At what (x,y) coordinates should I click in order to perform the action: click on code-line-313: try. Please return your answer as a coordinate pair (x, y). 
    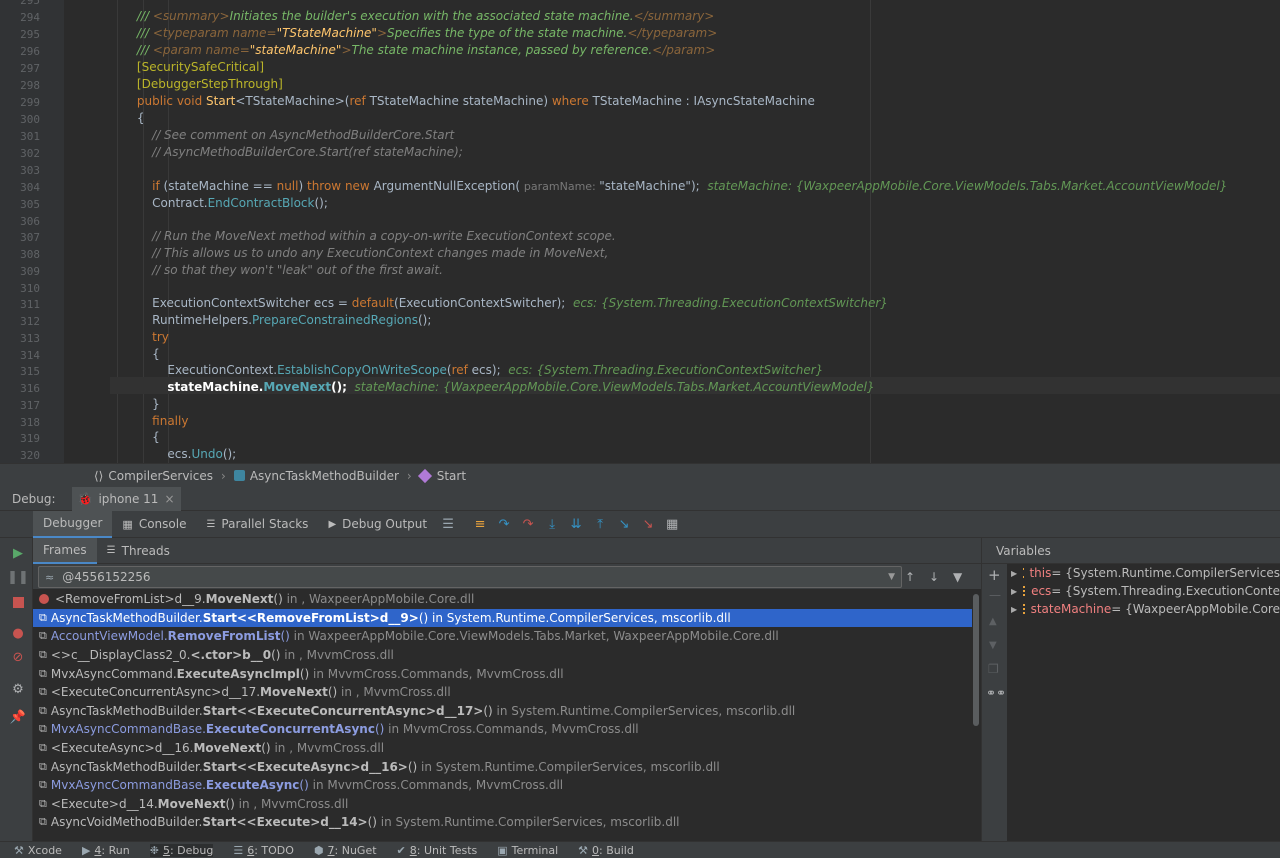
    Looking at the image, I should click on (697, 337).